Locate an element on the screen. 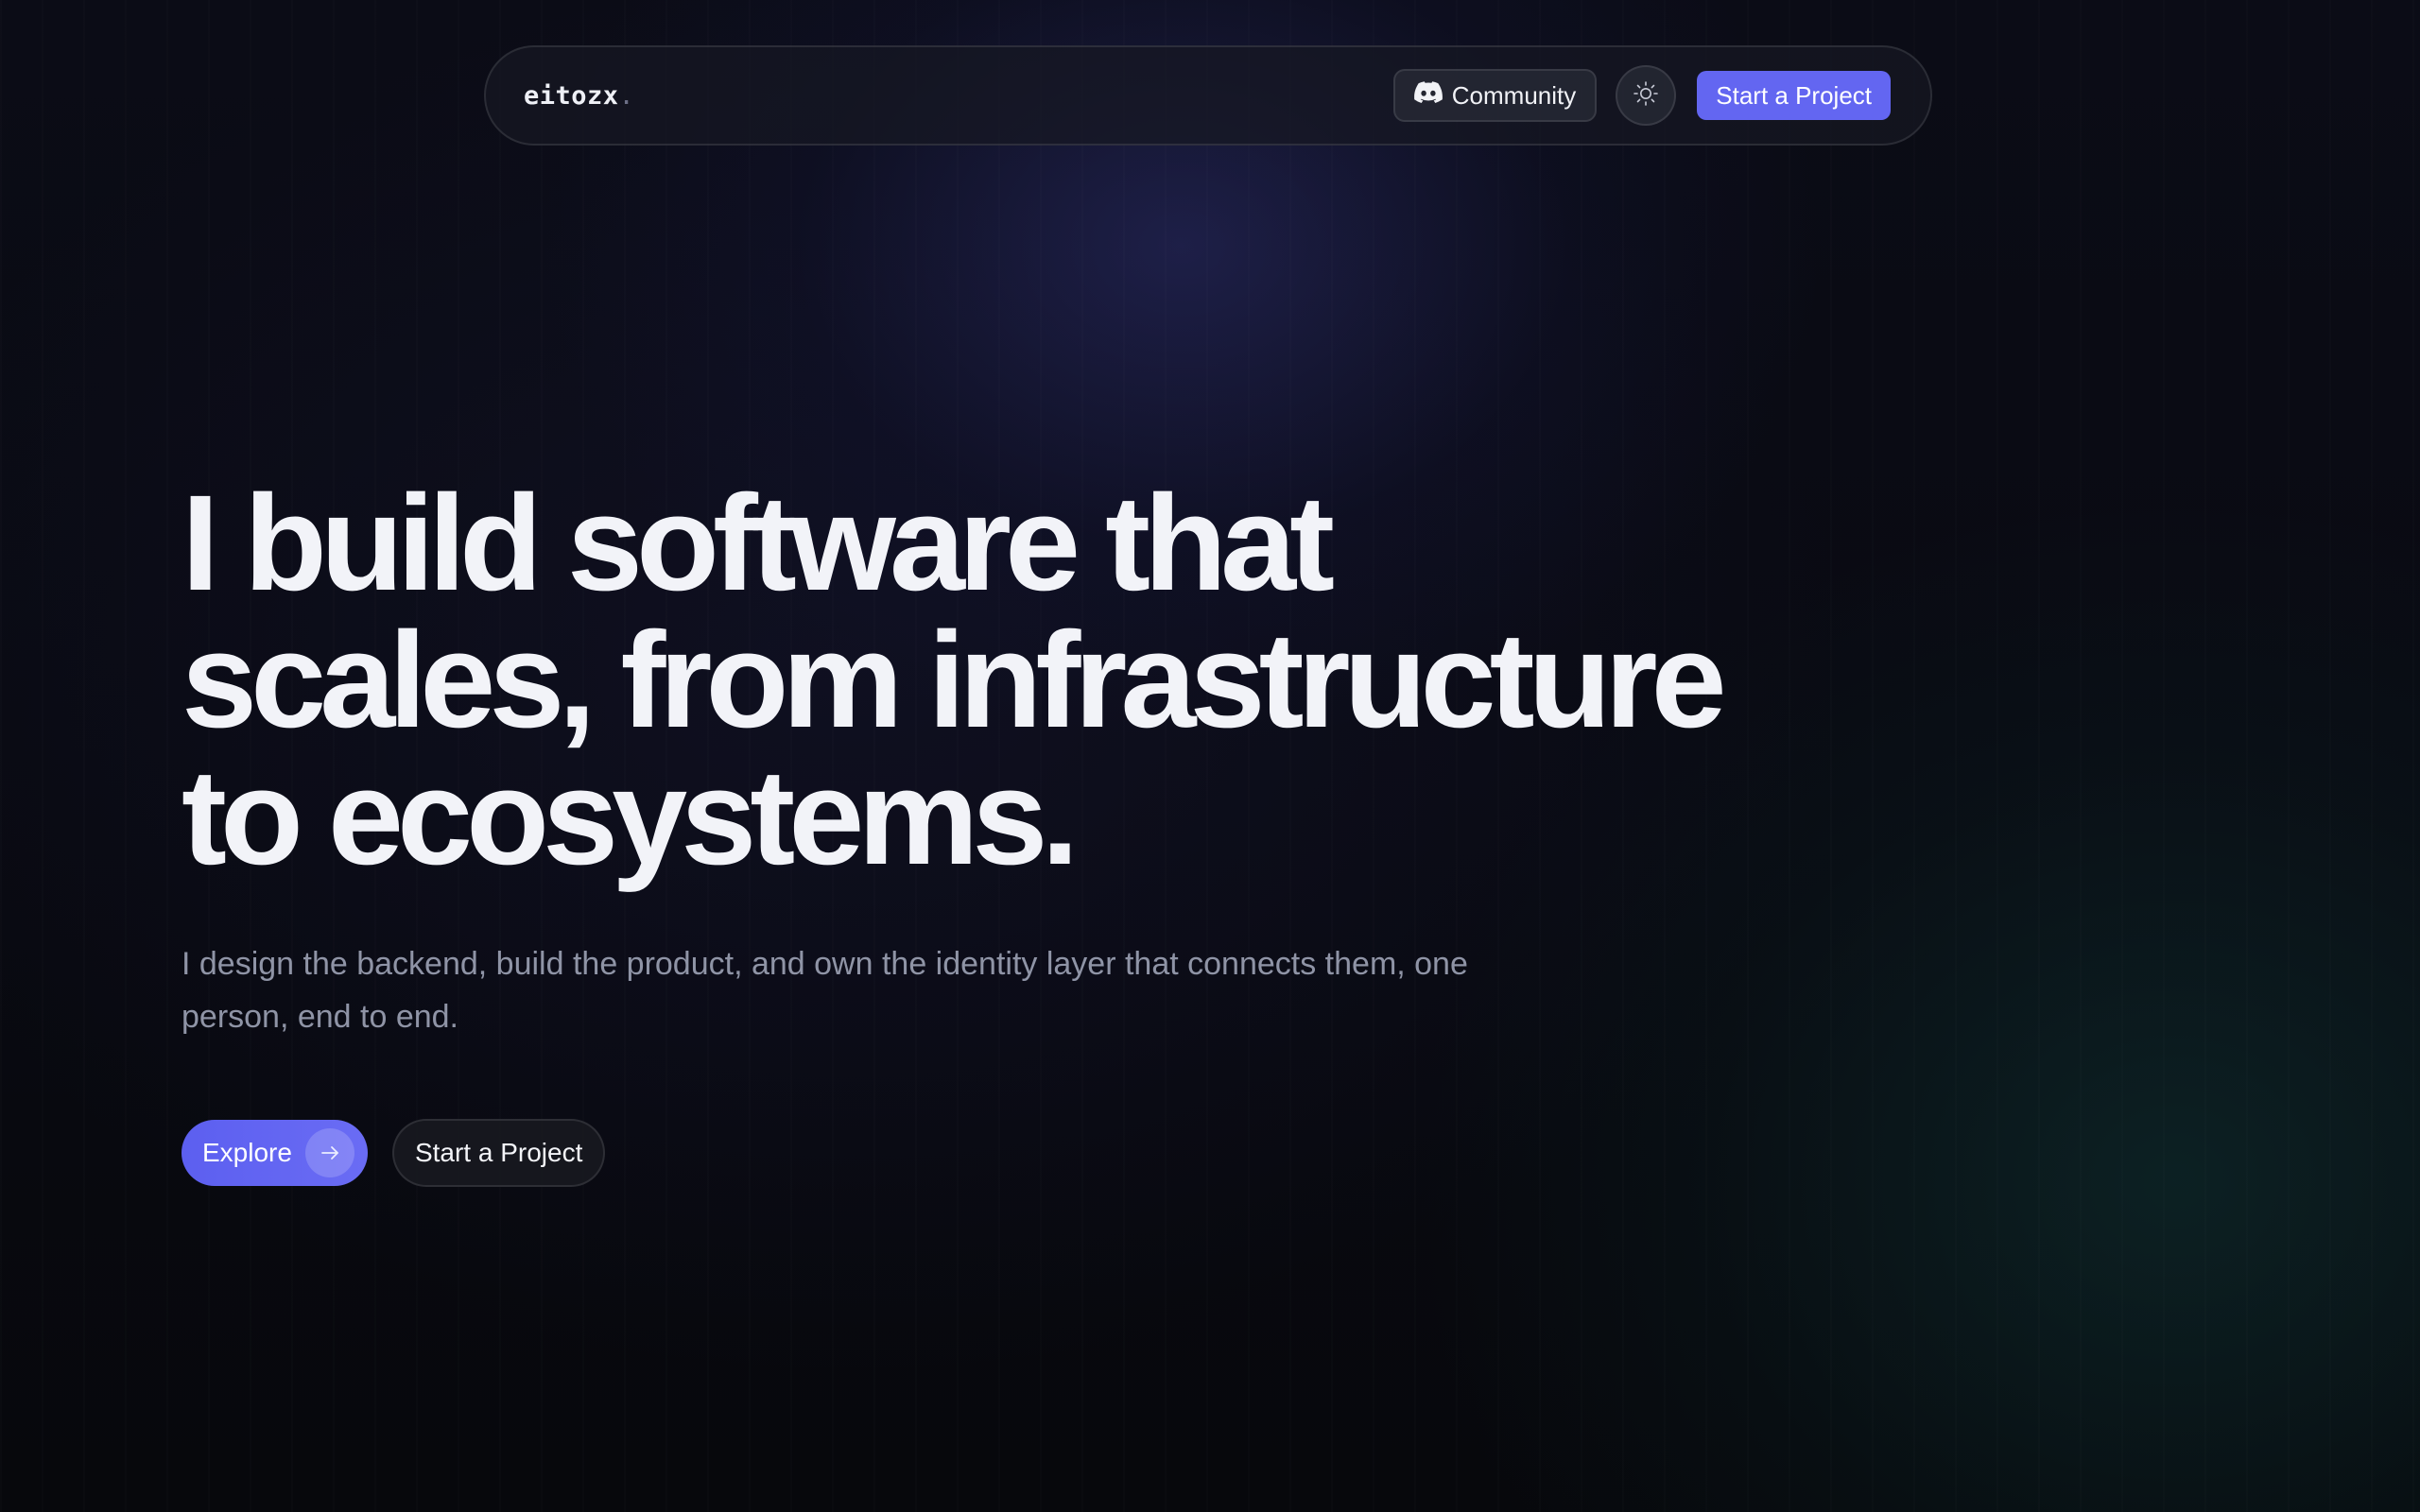  community-label: Community is located at coordinates (1514, 95).